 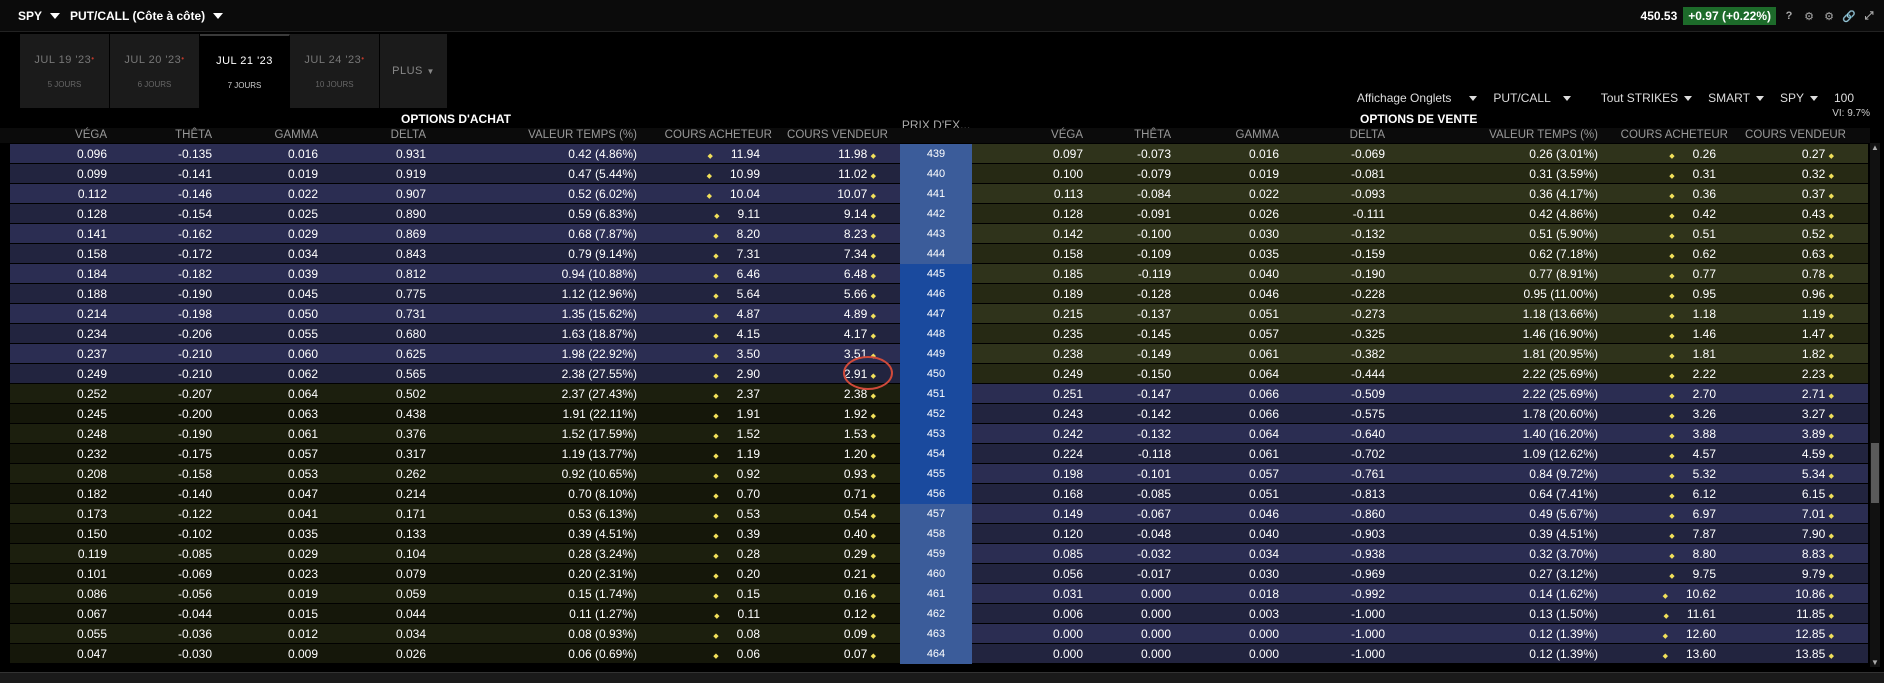 What do you see at coordinates (1692, 554) in the screenshot?
I see `put-bid-cell: ◆ 8.80` at bounding box center [1692, 554].